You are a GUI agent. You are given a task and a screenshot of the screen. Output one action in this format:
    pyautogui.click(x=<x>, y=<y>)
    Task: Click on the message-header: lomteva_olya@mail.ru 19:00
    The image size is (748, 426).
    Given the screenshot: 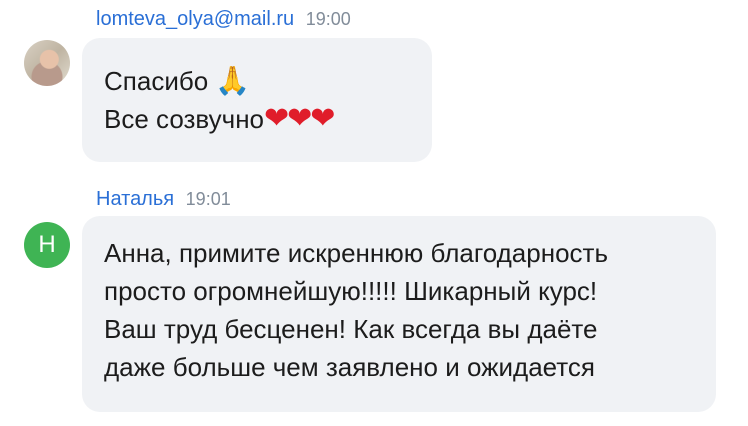 What is the action you would take?
    pyautogui.click(x=223, y=19)
    